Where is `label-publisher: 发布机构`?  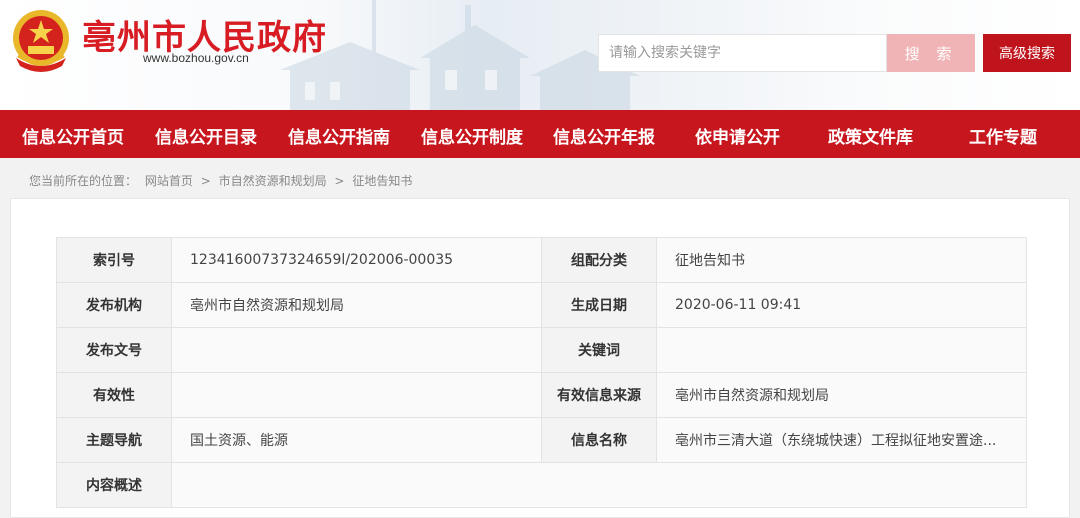
label-publisher: 发布机构 is located at coordinates (114, 305).